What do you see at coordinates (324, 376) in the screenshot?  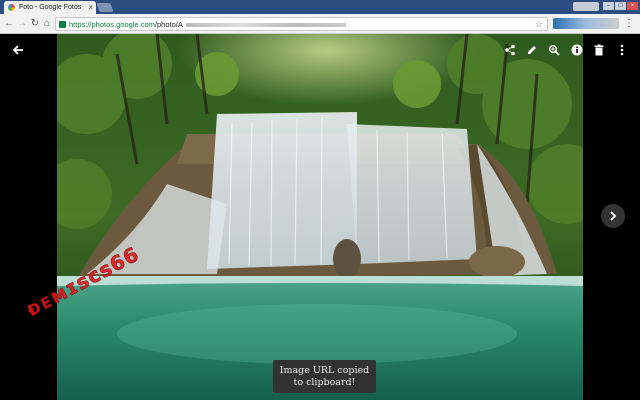 I see `url-copied-toast: Image URL copied to clipboard!` at bounding box center [324, 376].